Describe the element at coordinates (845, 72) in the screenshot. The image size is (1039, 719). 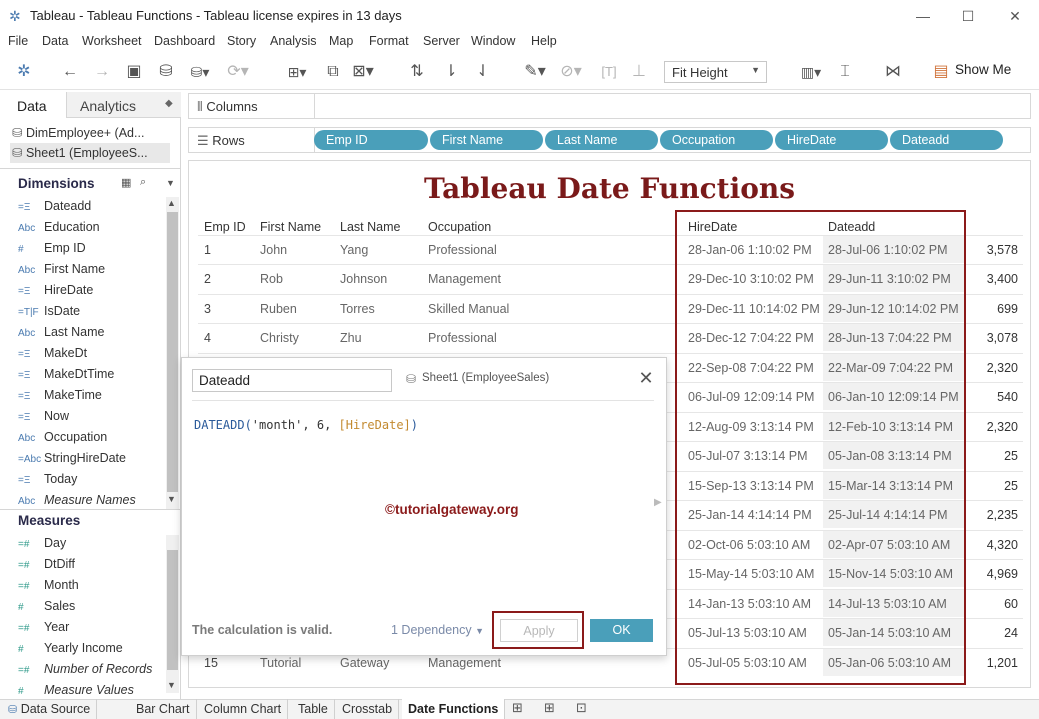
I see `presentation-mode-icon: ⌶` at that location.